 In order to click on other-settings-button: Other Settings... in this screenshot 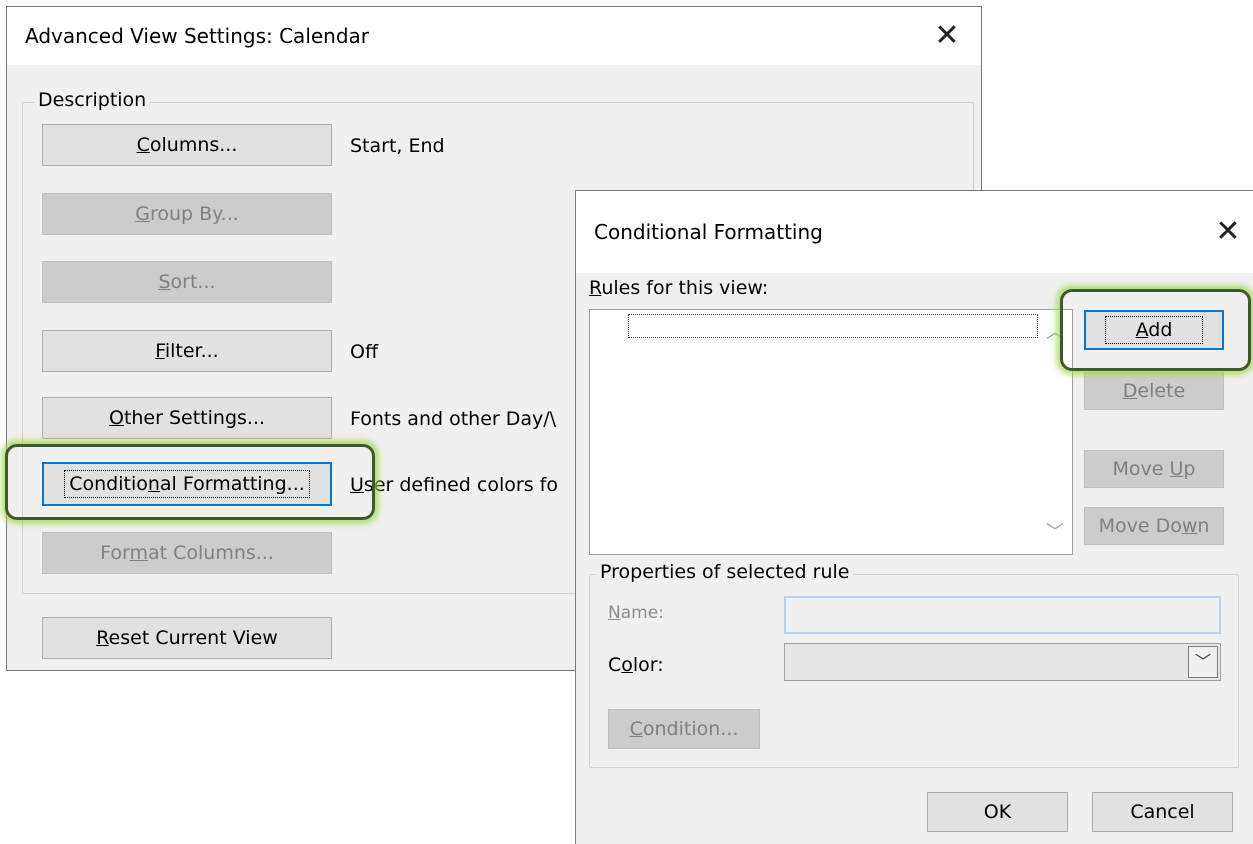, I will do `click(187, 418)`.